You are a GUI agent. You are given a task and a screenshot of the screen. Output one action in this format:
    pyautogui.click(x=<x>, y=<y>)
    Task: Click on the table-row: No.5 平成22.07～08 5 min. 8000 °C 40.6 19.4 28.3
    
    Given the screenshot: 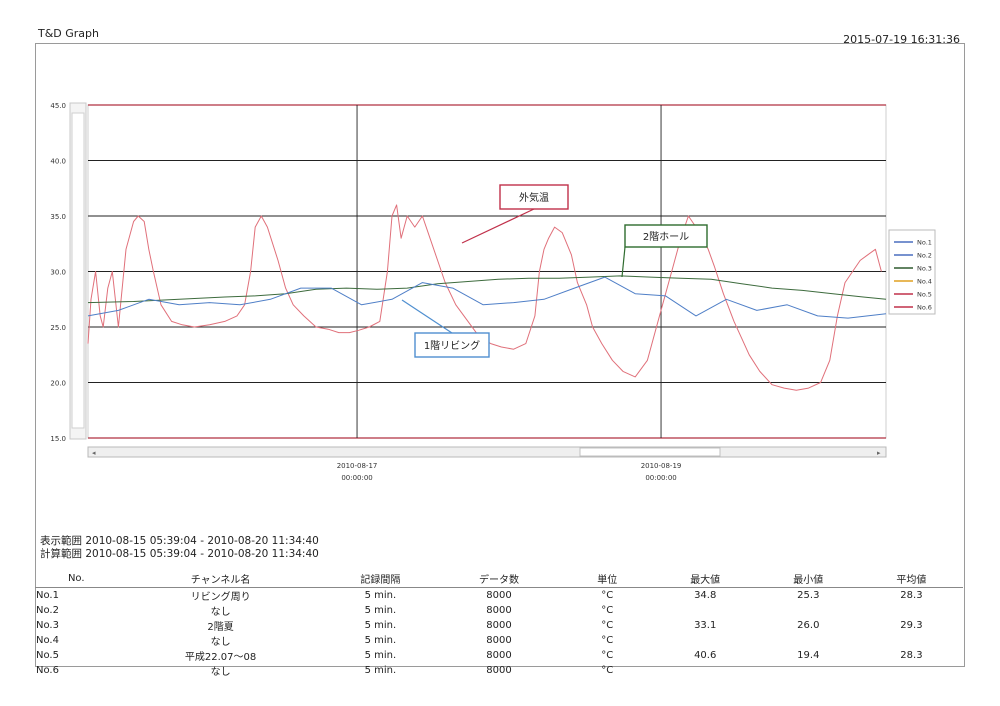 What is the action you would take?
    pyautogui.click(x=499, y=655)
    